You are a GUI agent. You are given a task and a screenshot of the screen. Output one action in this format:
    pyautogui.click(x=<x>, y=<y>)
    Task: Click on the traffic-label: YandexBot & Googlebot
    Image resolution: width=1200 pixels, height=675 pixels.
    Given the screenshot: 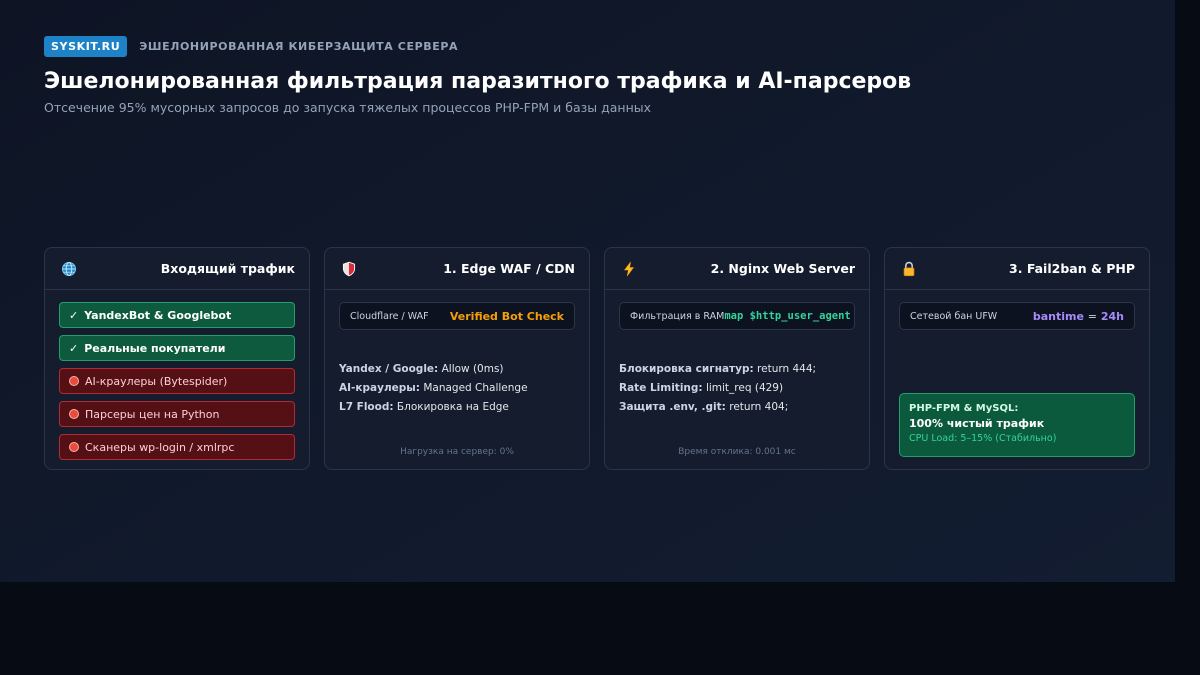 What is the action you would take?
    pyautogui.click(x=158, y=315)
    